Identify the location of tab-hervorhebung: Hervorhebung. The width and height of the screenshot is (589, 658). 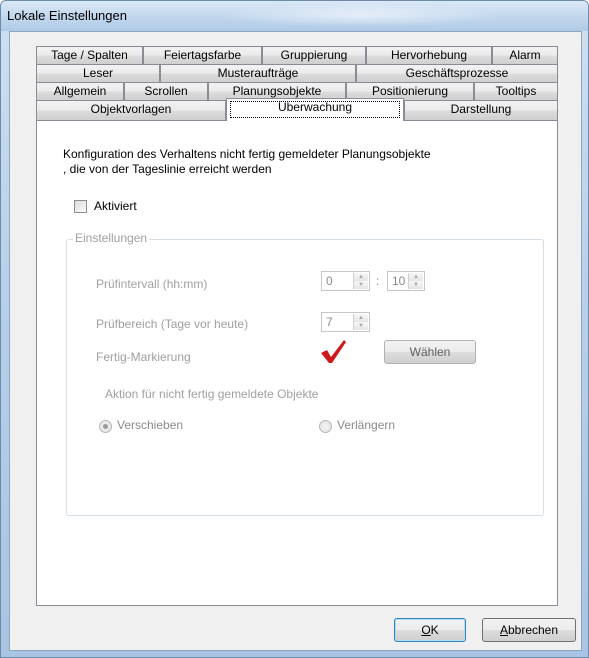
(429, 55).